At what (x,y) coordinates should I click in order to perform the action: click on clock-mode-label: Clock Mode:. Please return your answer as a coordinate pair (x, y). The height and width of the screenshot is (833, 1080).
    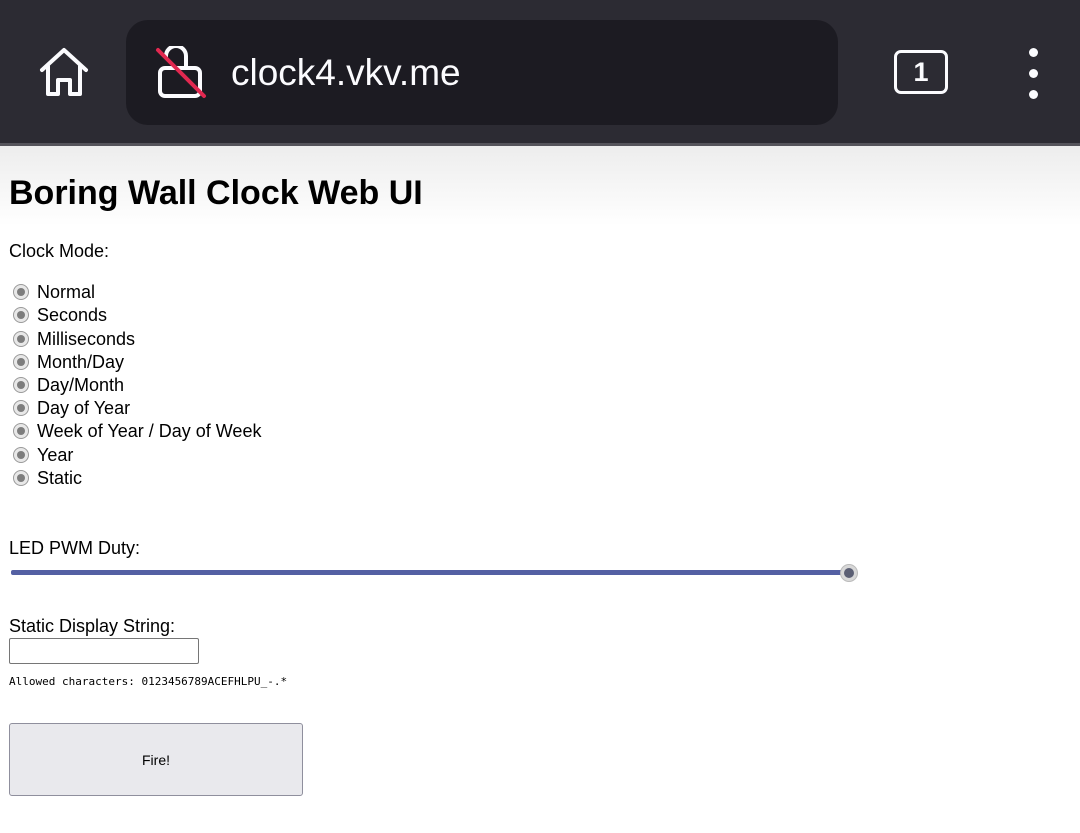
    Looking at the image, I should click on (59, 251).